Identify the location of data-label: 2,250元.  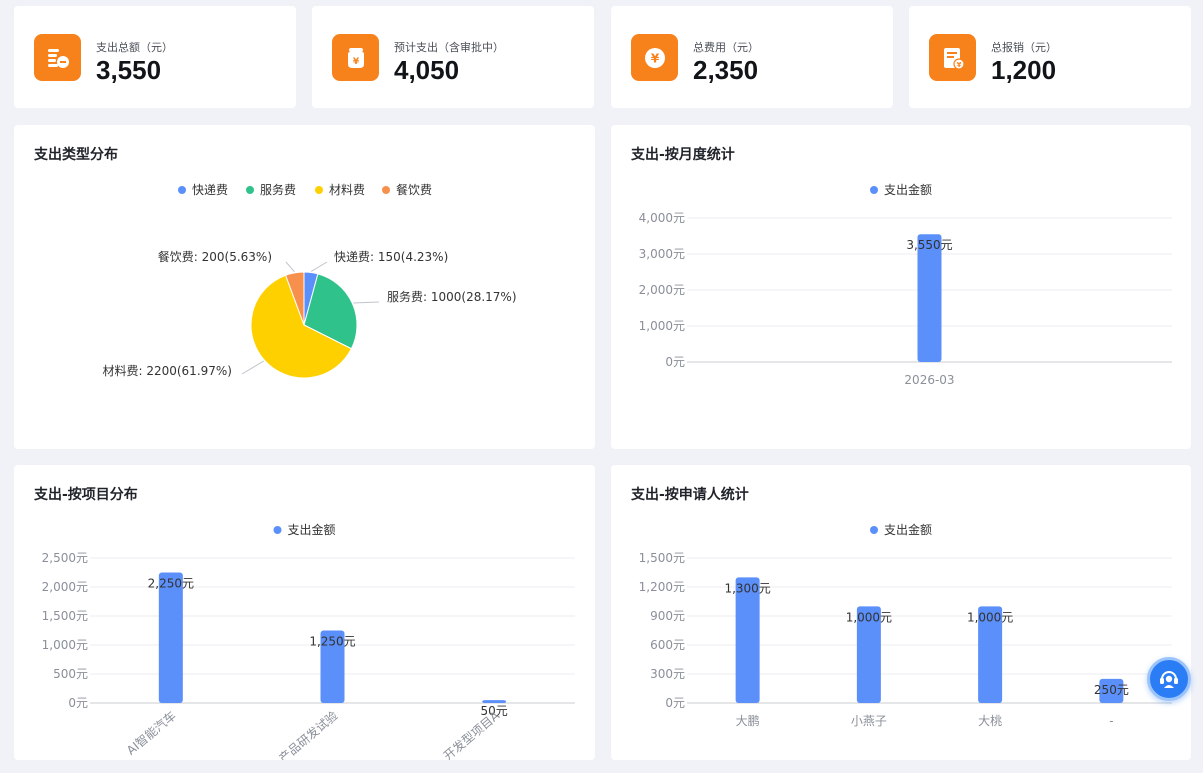
(171, 584).